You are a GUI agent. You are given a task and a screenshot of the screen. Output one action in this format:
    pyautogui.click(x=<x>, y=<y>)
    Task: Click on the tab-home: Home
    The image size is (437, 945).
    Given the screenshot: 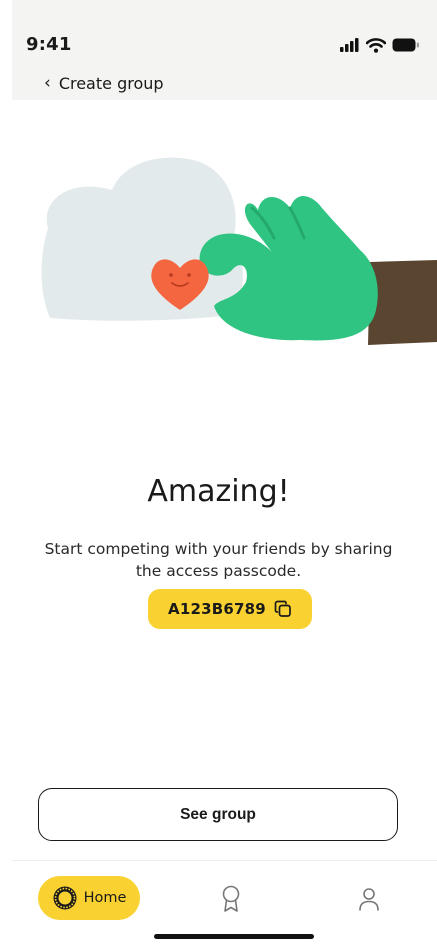 What is the action you would take?
    pyautogui.click(x=89, y=898)
    